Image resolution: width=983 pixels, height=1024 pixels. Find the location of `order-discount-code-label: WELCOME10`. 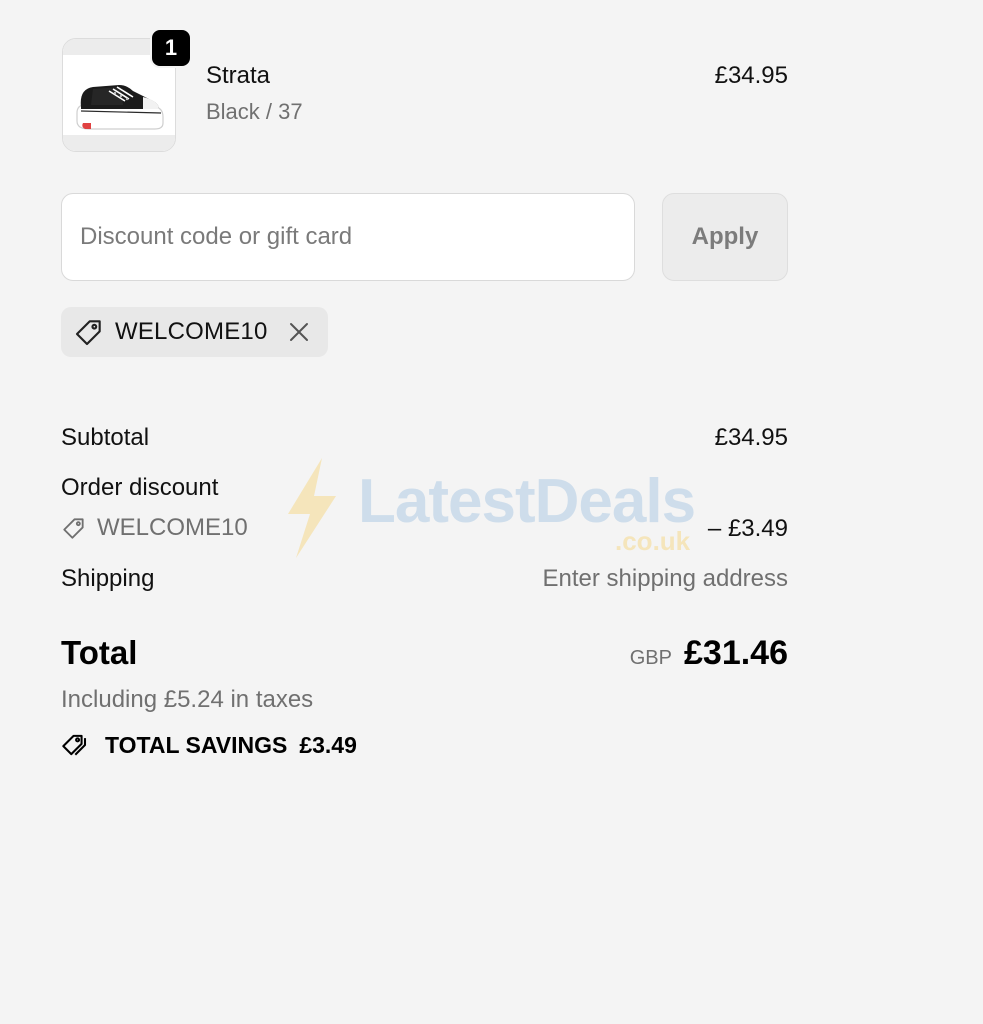

order-discount-code-label: WELCOME10 is located at coordinates (172, 527).